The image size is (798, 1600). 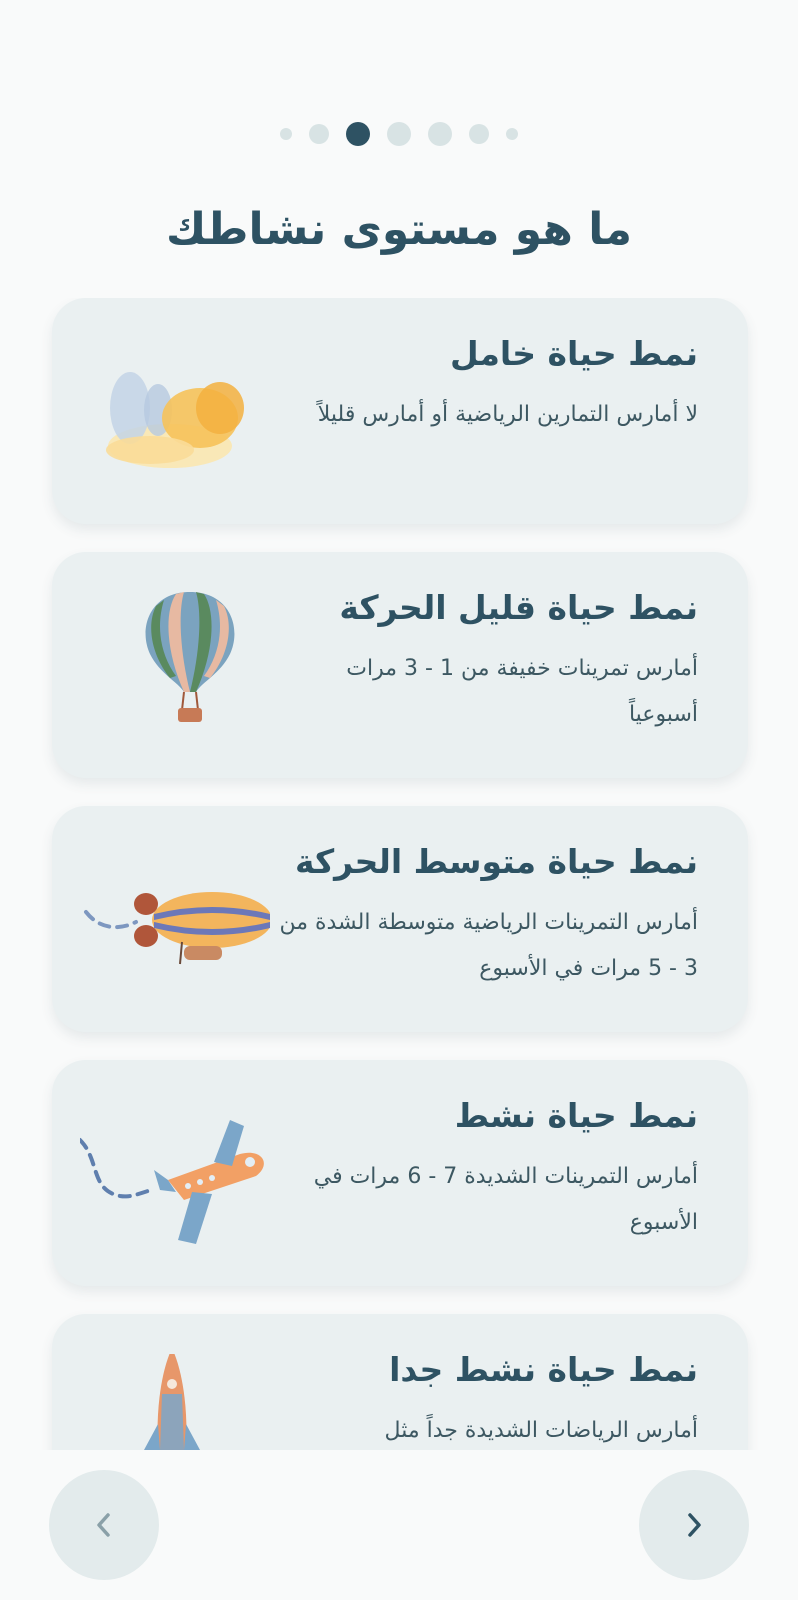 I want to click on page-title: ما هو مستوى نشاطك, so click(x=399, y=229).